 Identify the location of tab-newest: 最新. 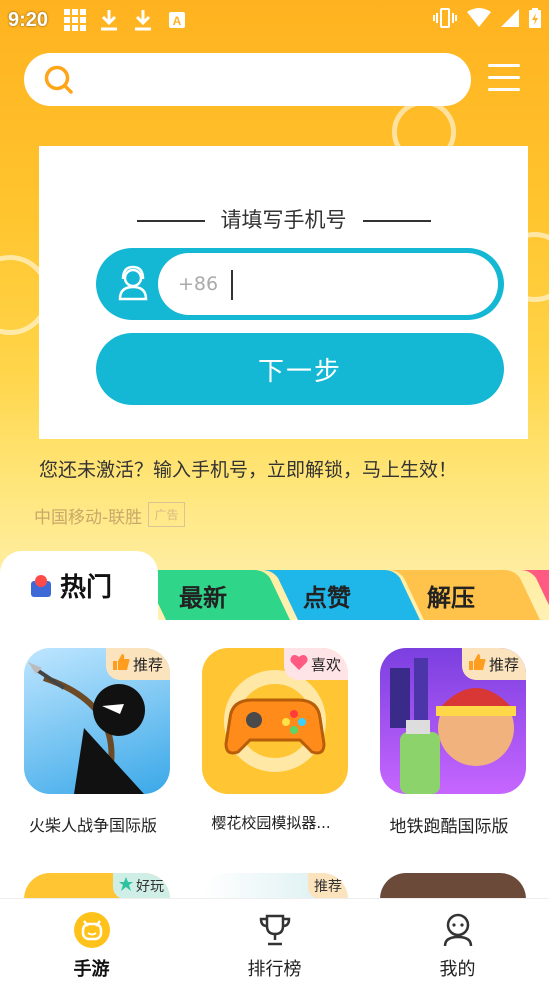
(203, 595).